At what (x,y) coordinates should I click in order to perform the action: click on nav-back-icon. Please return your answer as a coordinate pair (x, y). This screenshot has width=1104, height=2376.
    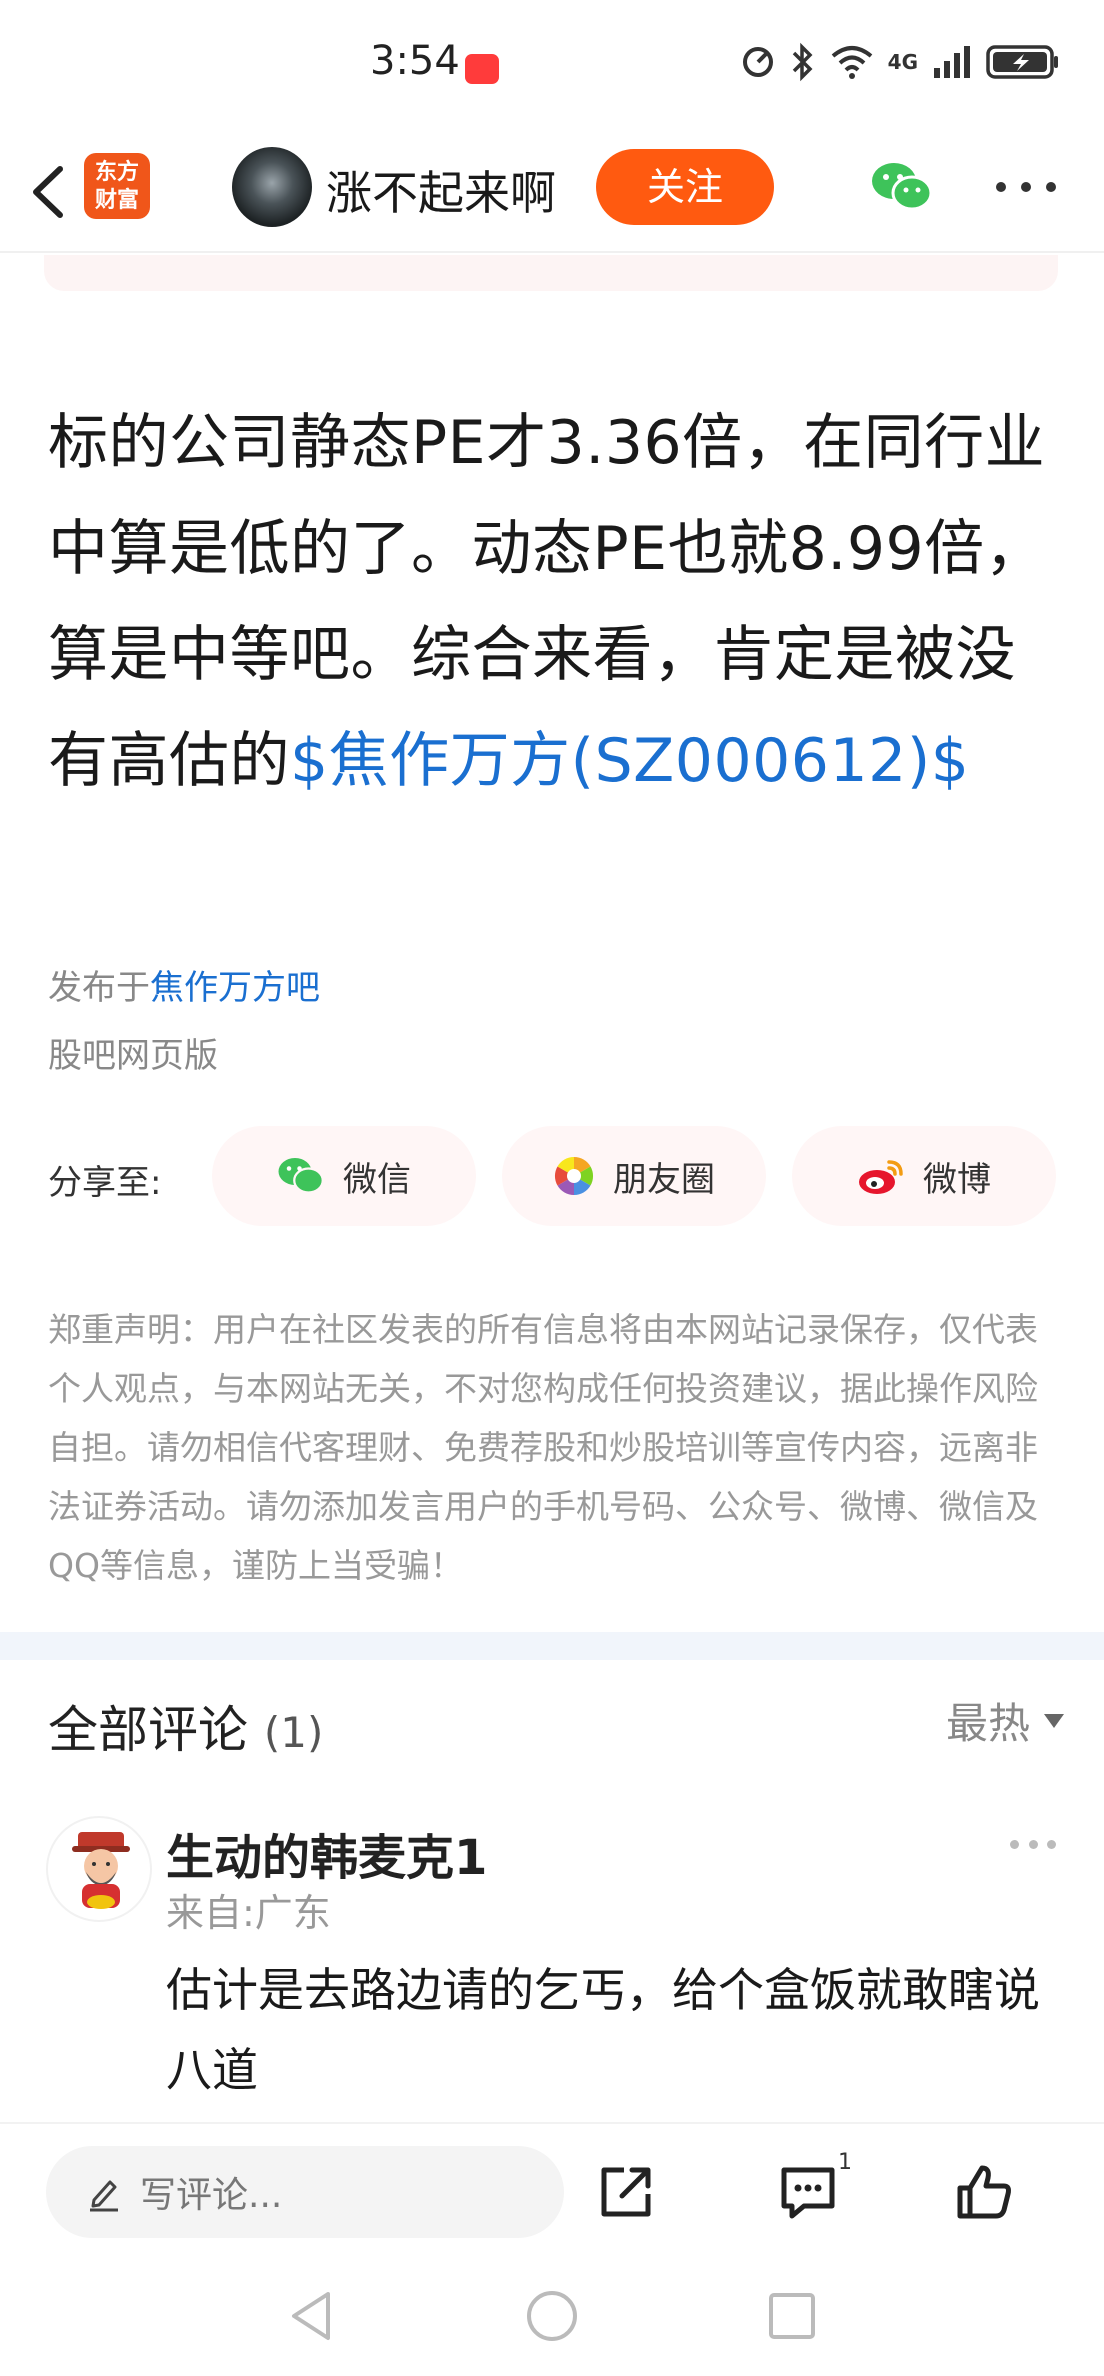
    Looking at the image, I should click on (312, 2316).